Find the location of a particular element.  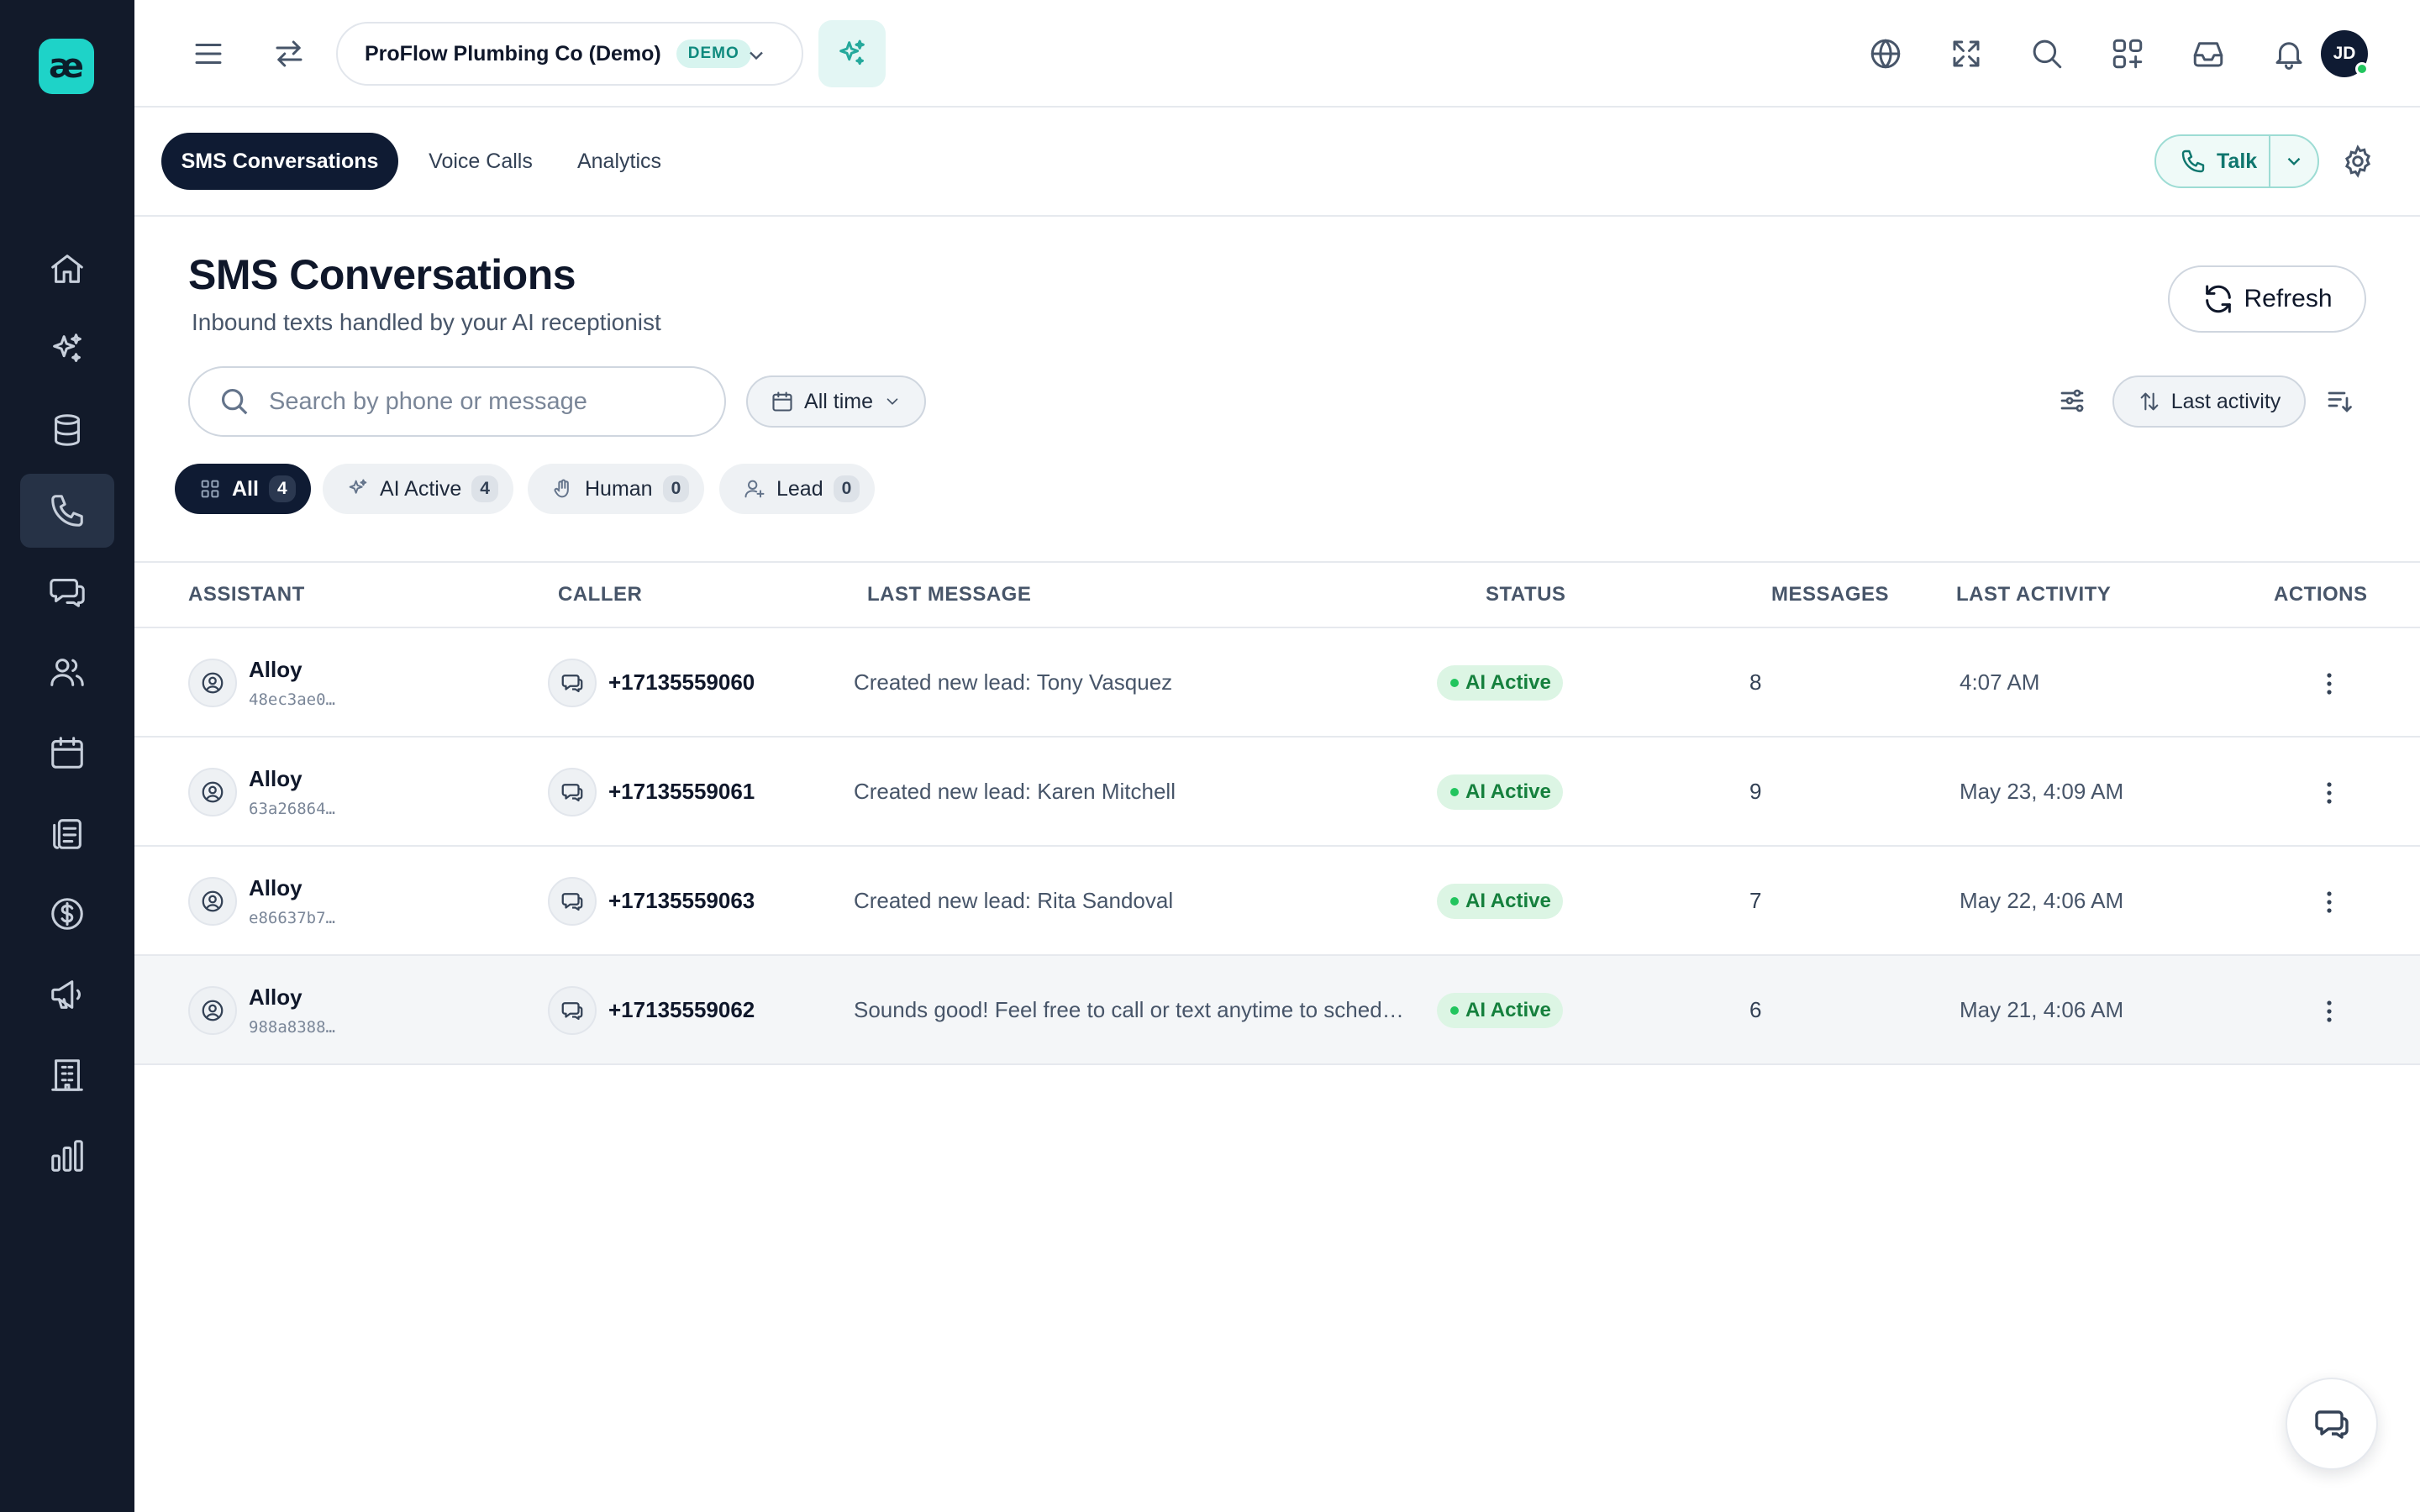

chip-label: Lead is located at coordinates (799, 488).